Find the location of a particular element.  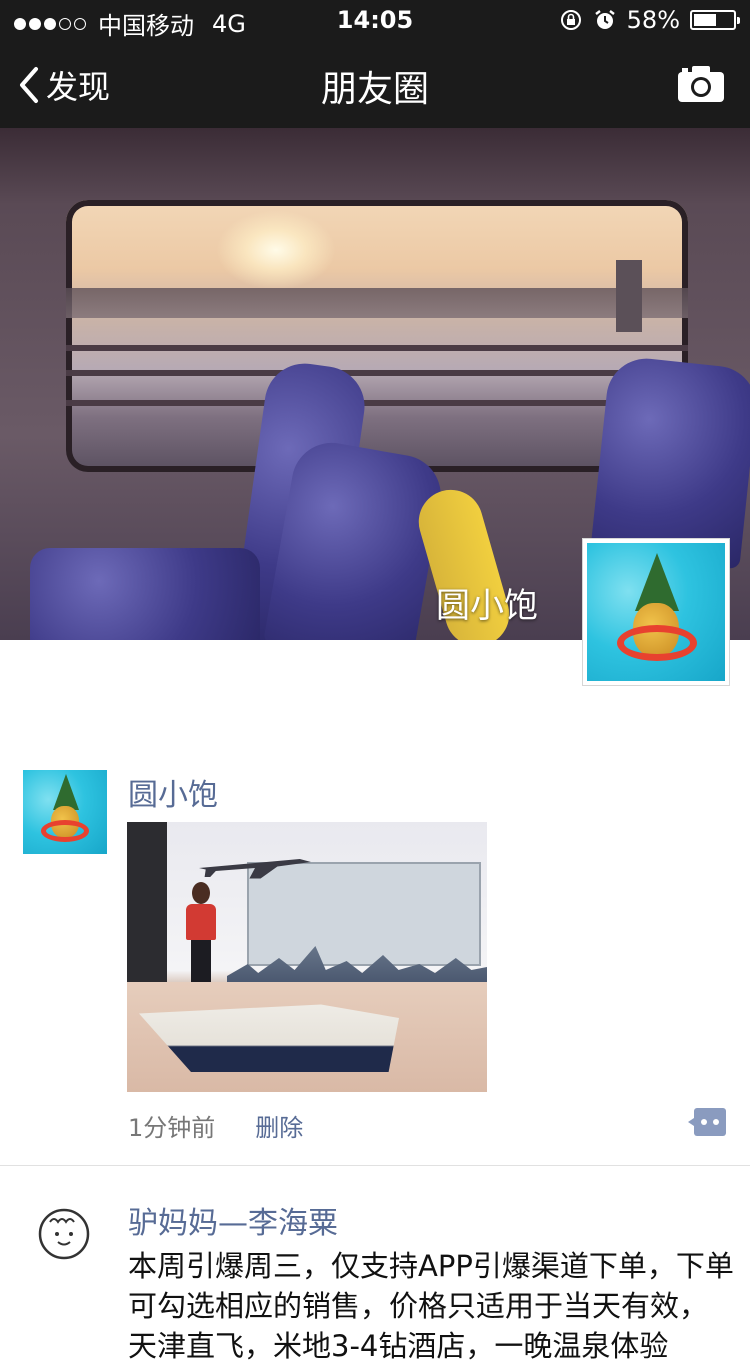

rotation-lock-icon is located at coordinates (570, 20).